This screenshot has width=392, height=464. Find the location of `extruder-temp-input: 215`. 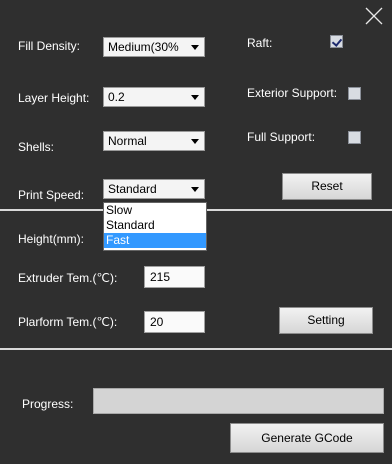

extruder-temp-input: 215 is located at coordinates (174, 277).